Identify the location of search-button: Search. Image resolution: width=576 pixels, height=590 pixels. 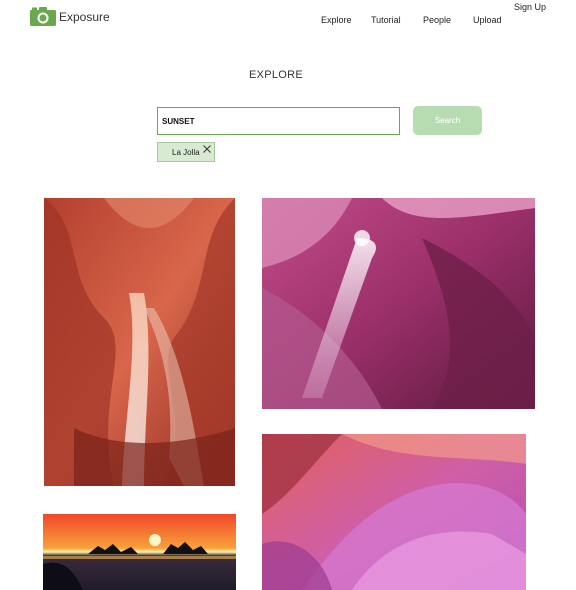
(447, 120).